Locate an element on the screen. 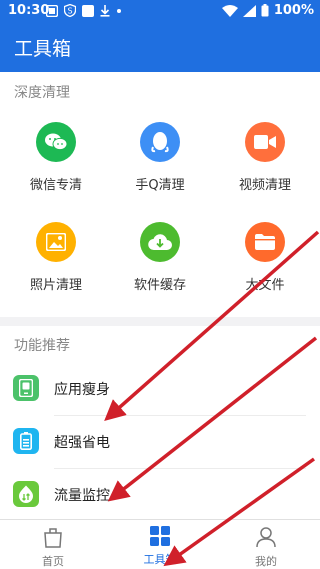 The width and height of the screenshot is (320, 569). app-bar: 工具箱 is located at coordinates (160, 47).